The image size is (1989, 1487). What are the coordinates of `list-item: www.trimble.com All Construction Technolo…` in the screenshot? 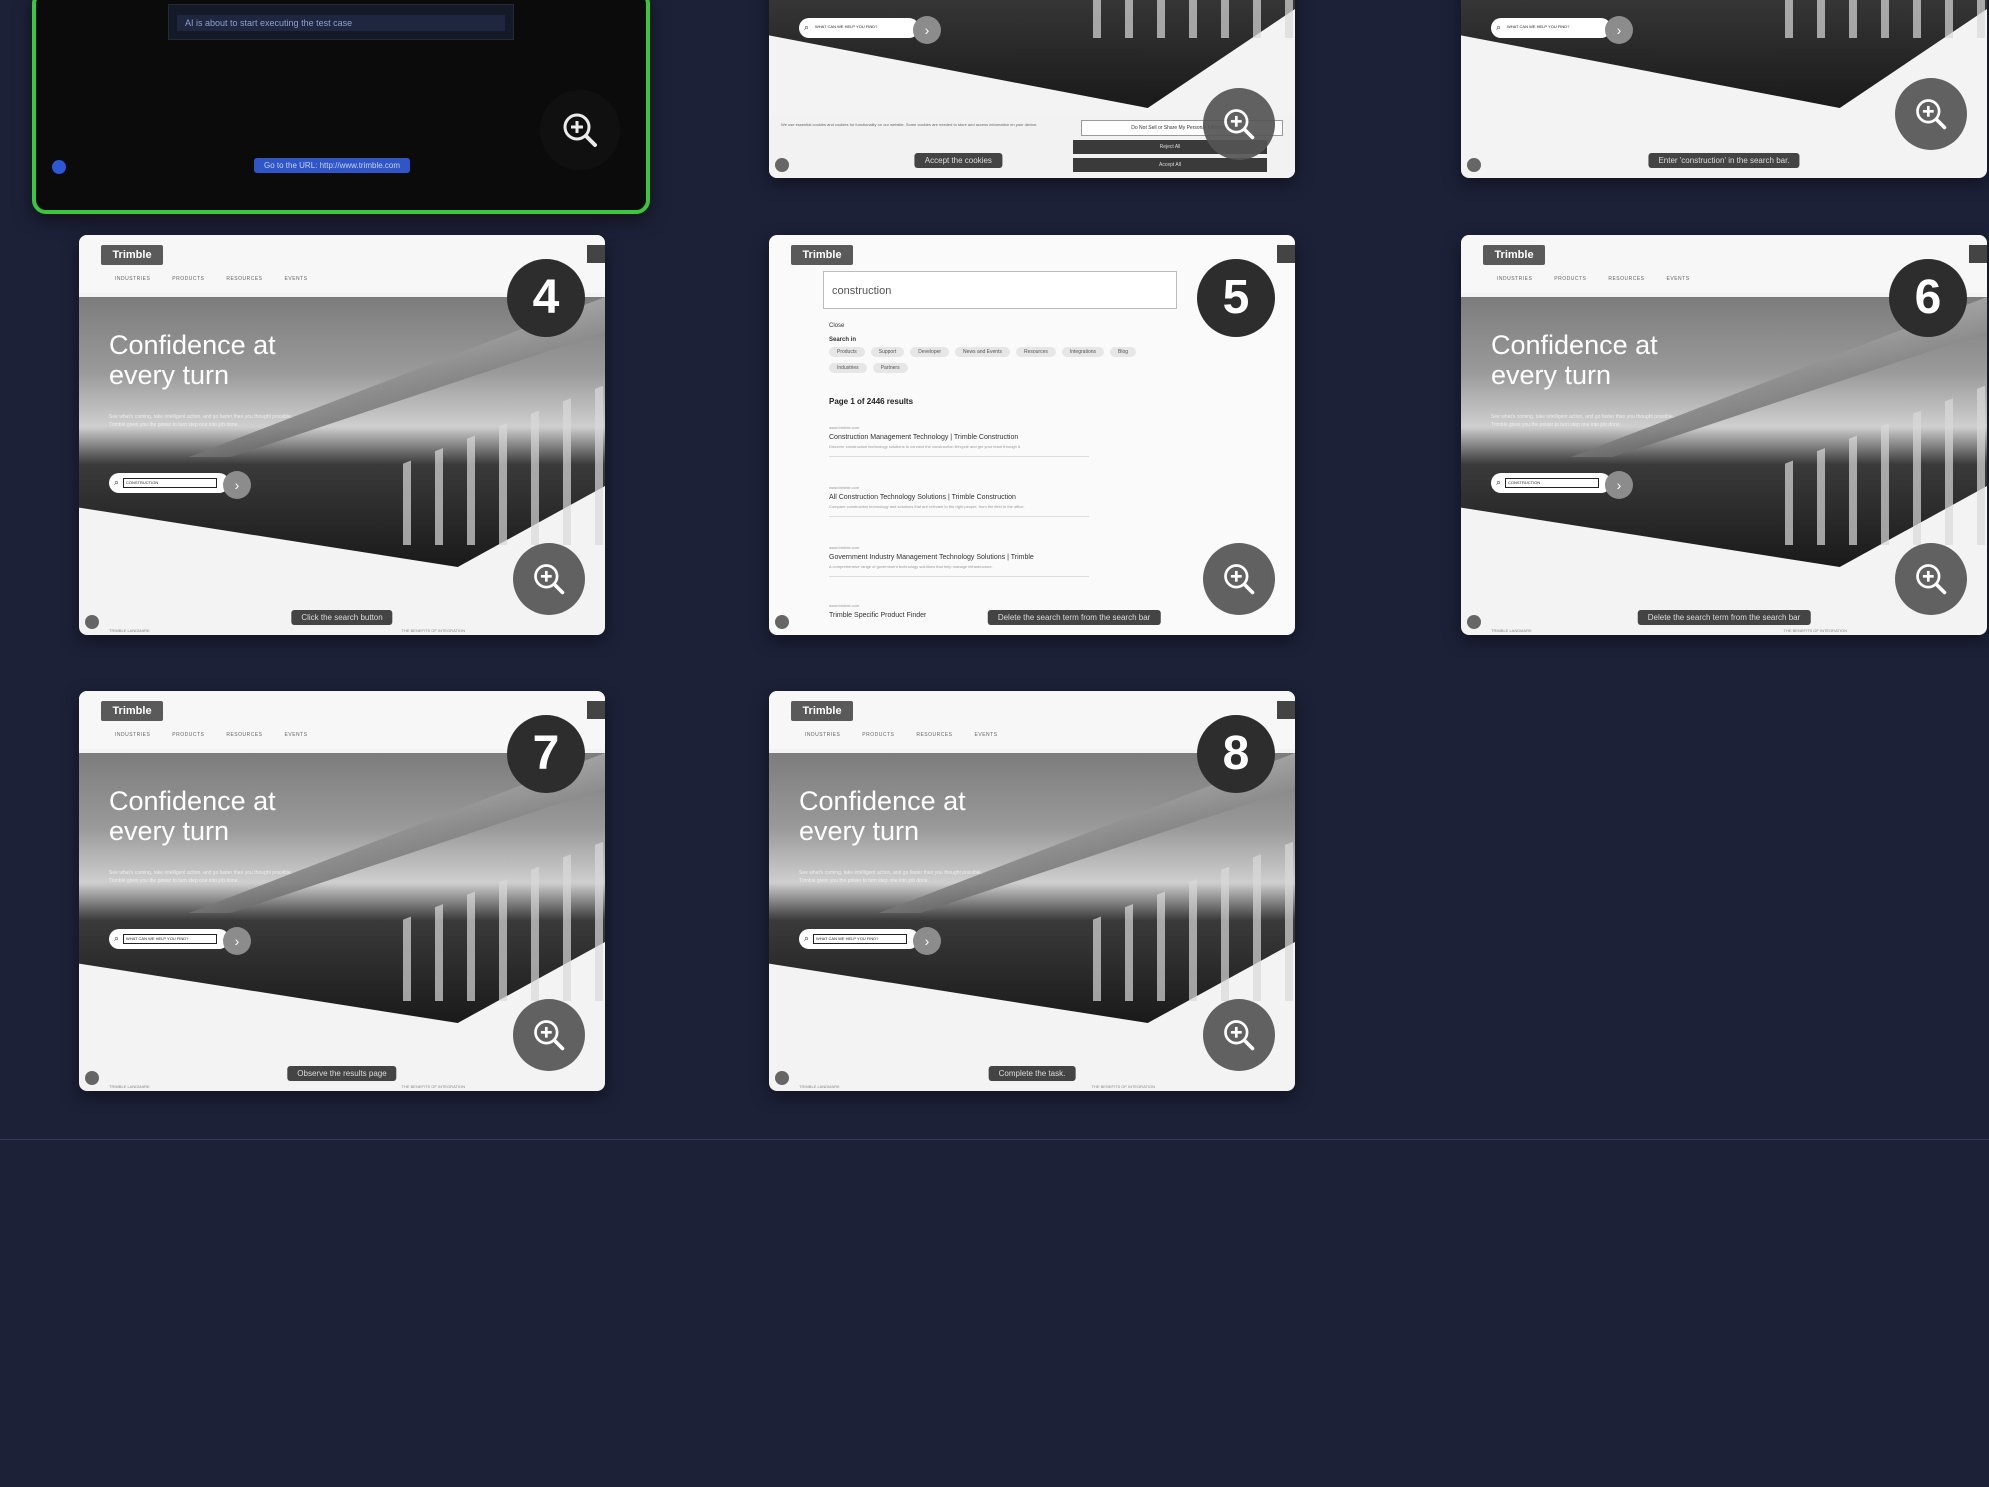 It's located at (959, 501).